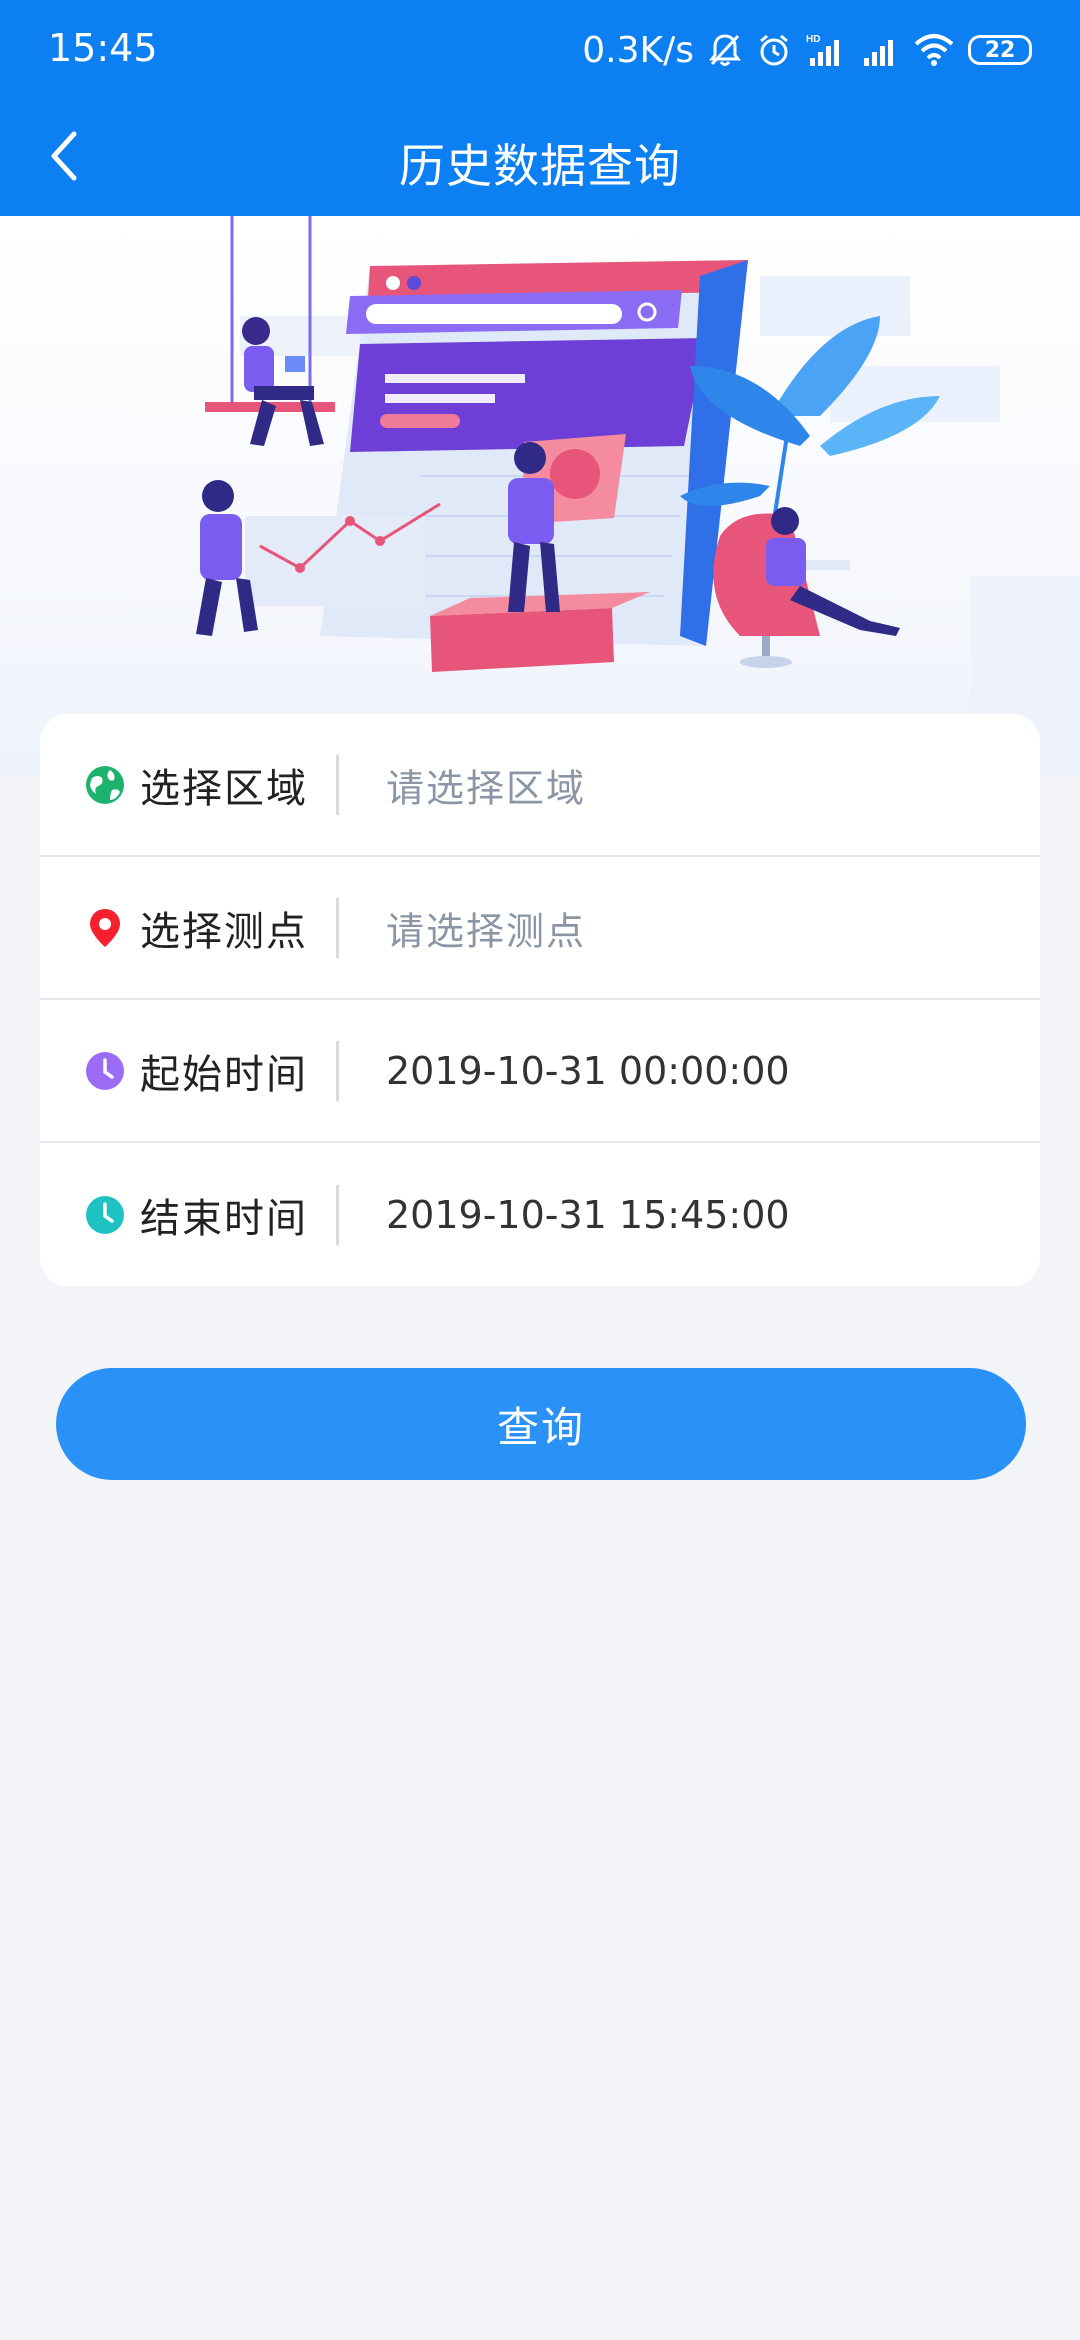 Image resolution: width=1080 pixels, height=2340 pixels. Describe the element at coordinates (224, 1218) in the screenshot. I see `end-time-label: 结束时间` at that location.